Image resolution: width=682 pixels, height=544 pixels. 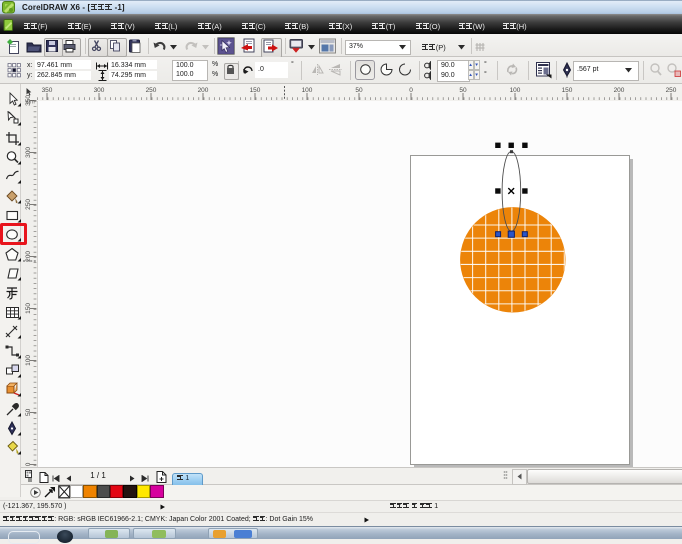 I want to click on svg-text: 150, so click(x=28, y=308).